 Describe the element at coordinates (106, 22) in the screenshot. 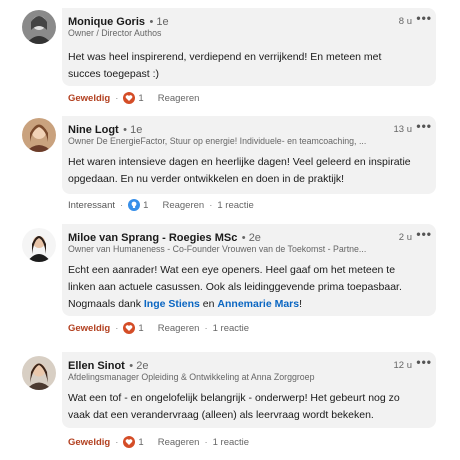

I see `commenter-name: Monique Goris` at that location.